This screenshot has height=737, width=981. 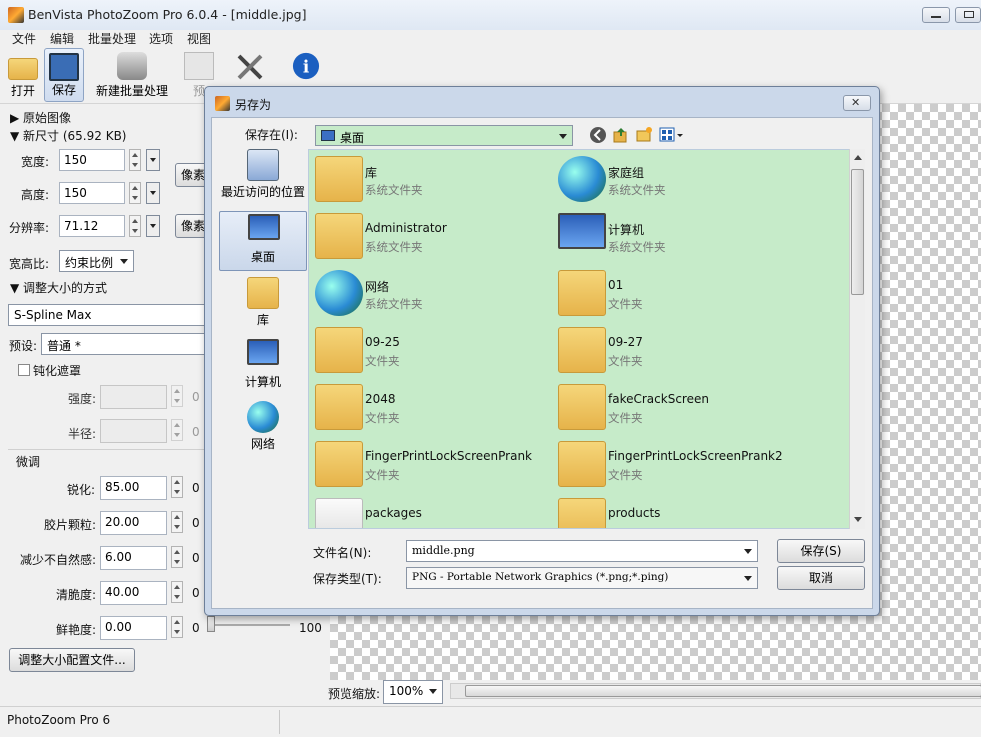 I want to click on file-item-2048: 2048 文件夹, so click(x=429, y=407).